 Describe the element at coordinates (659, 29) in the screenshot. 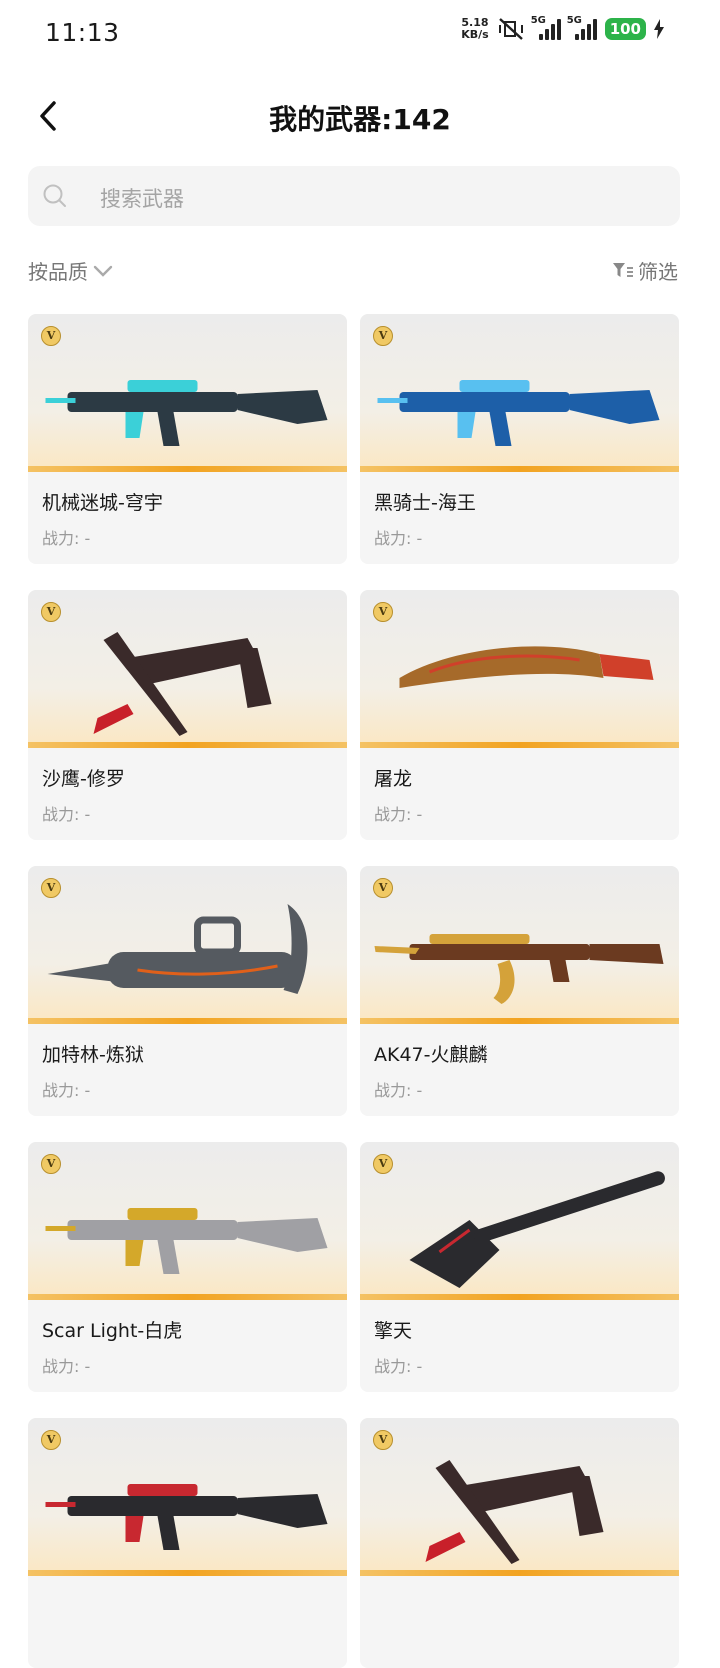

I see `charging-icon` at that location.